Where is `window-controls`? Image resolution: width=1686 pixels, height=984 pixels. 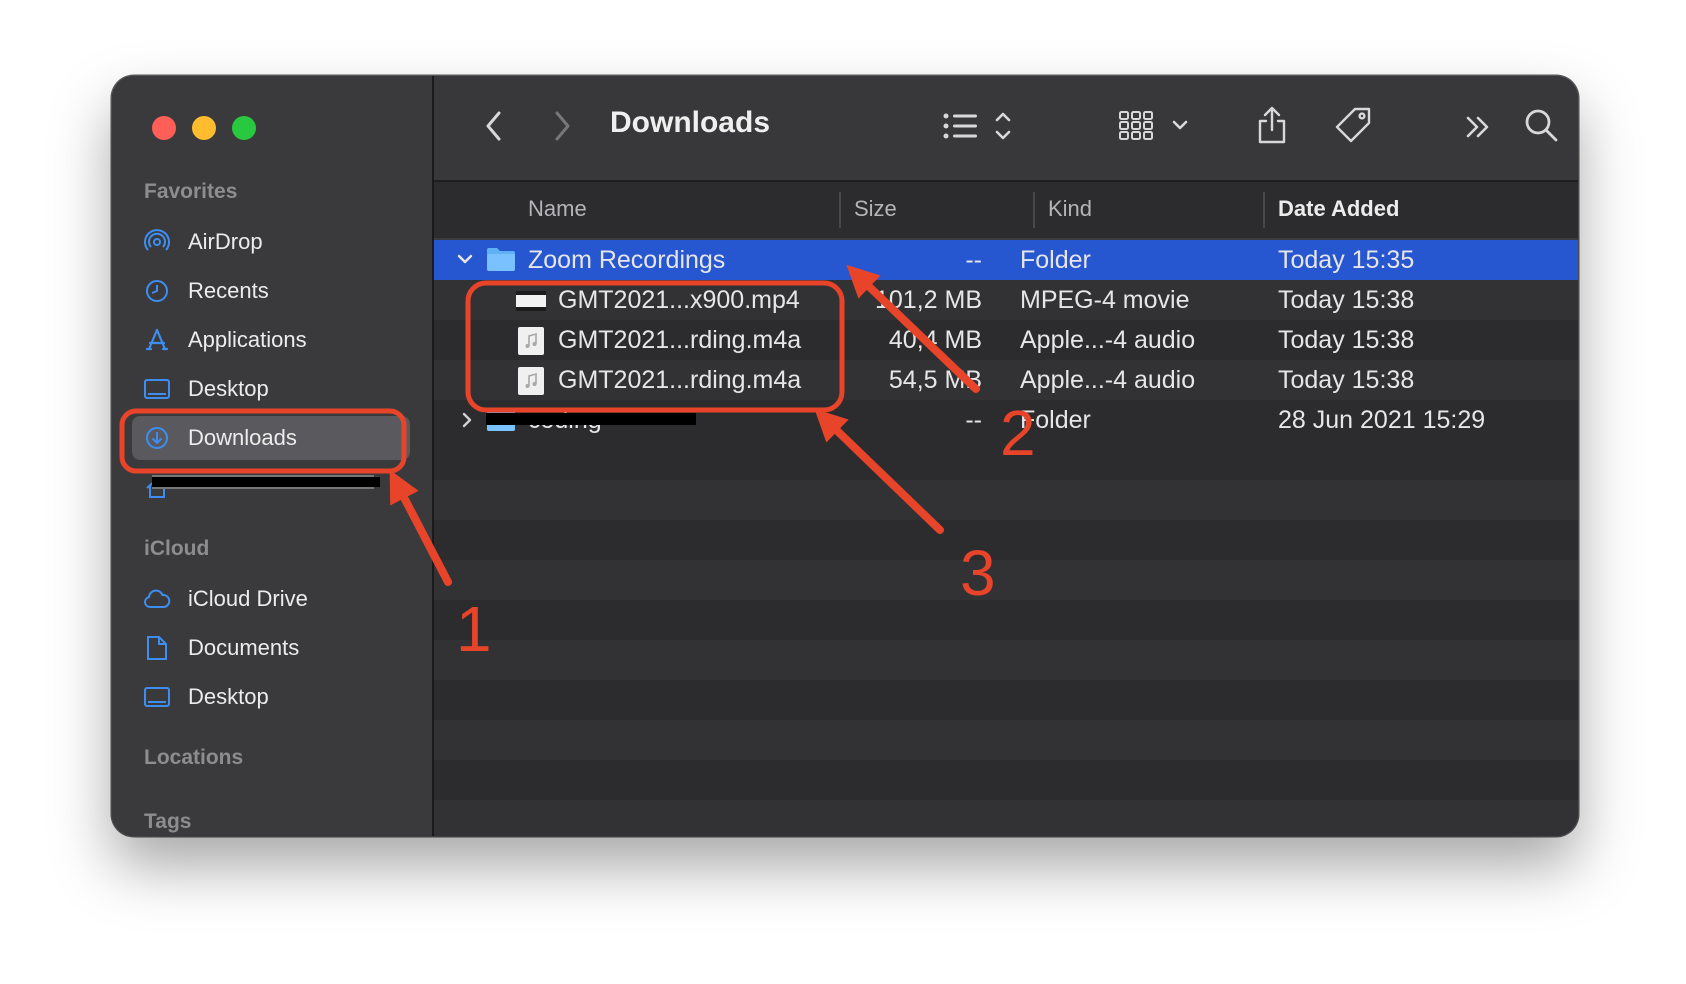
window-controls is located at coordinates (204, 128).